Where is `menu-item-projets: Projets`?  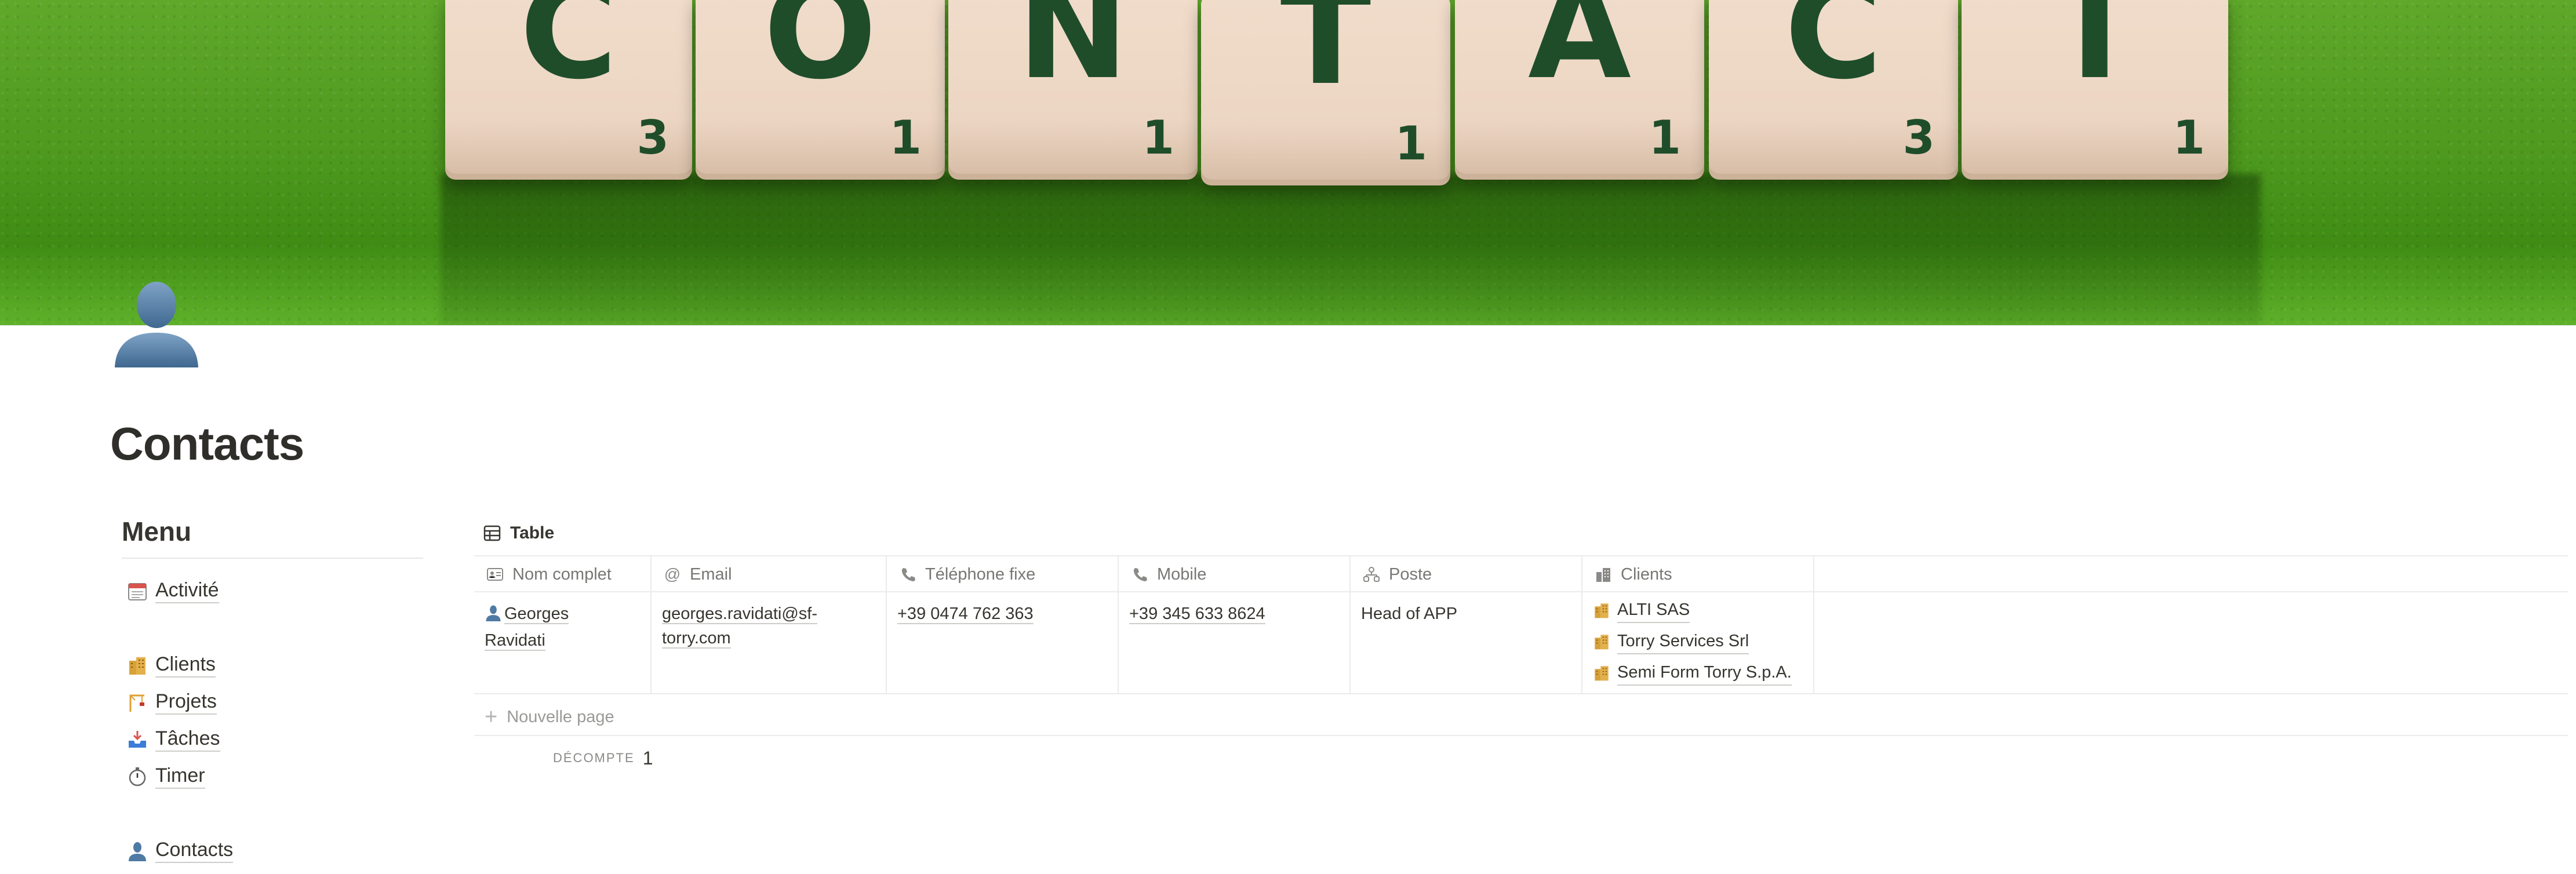
menu-item-projets: Projets is located at coordinates (170, 702).